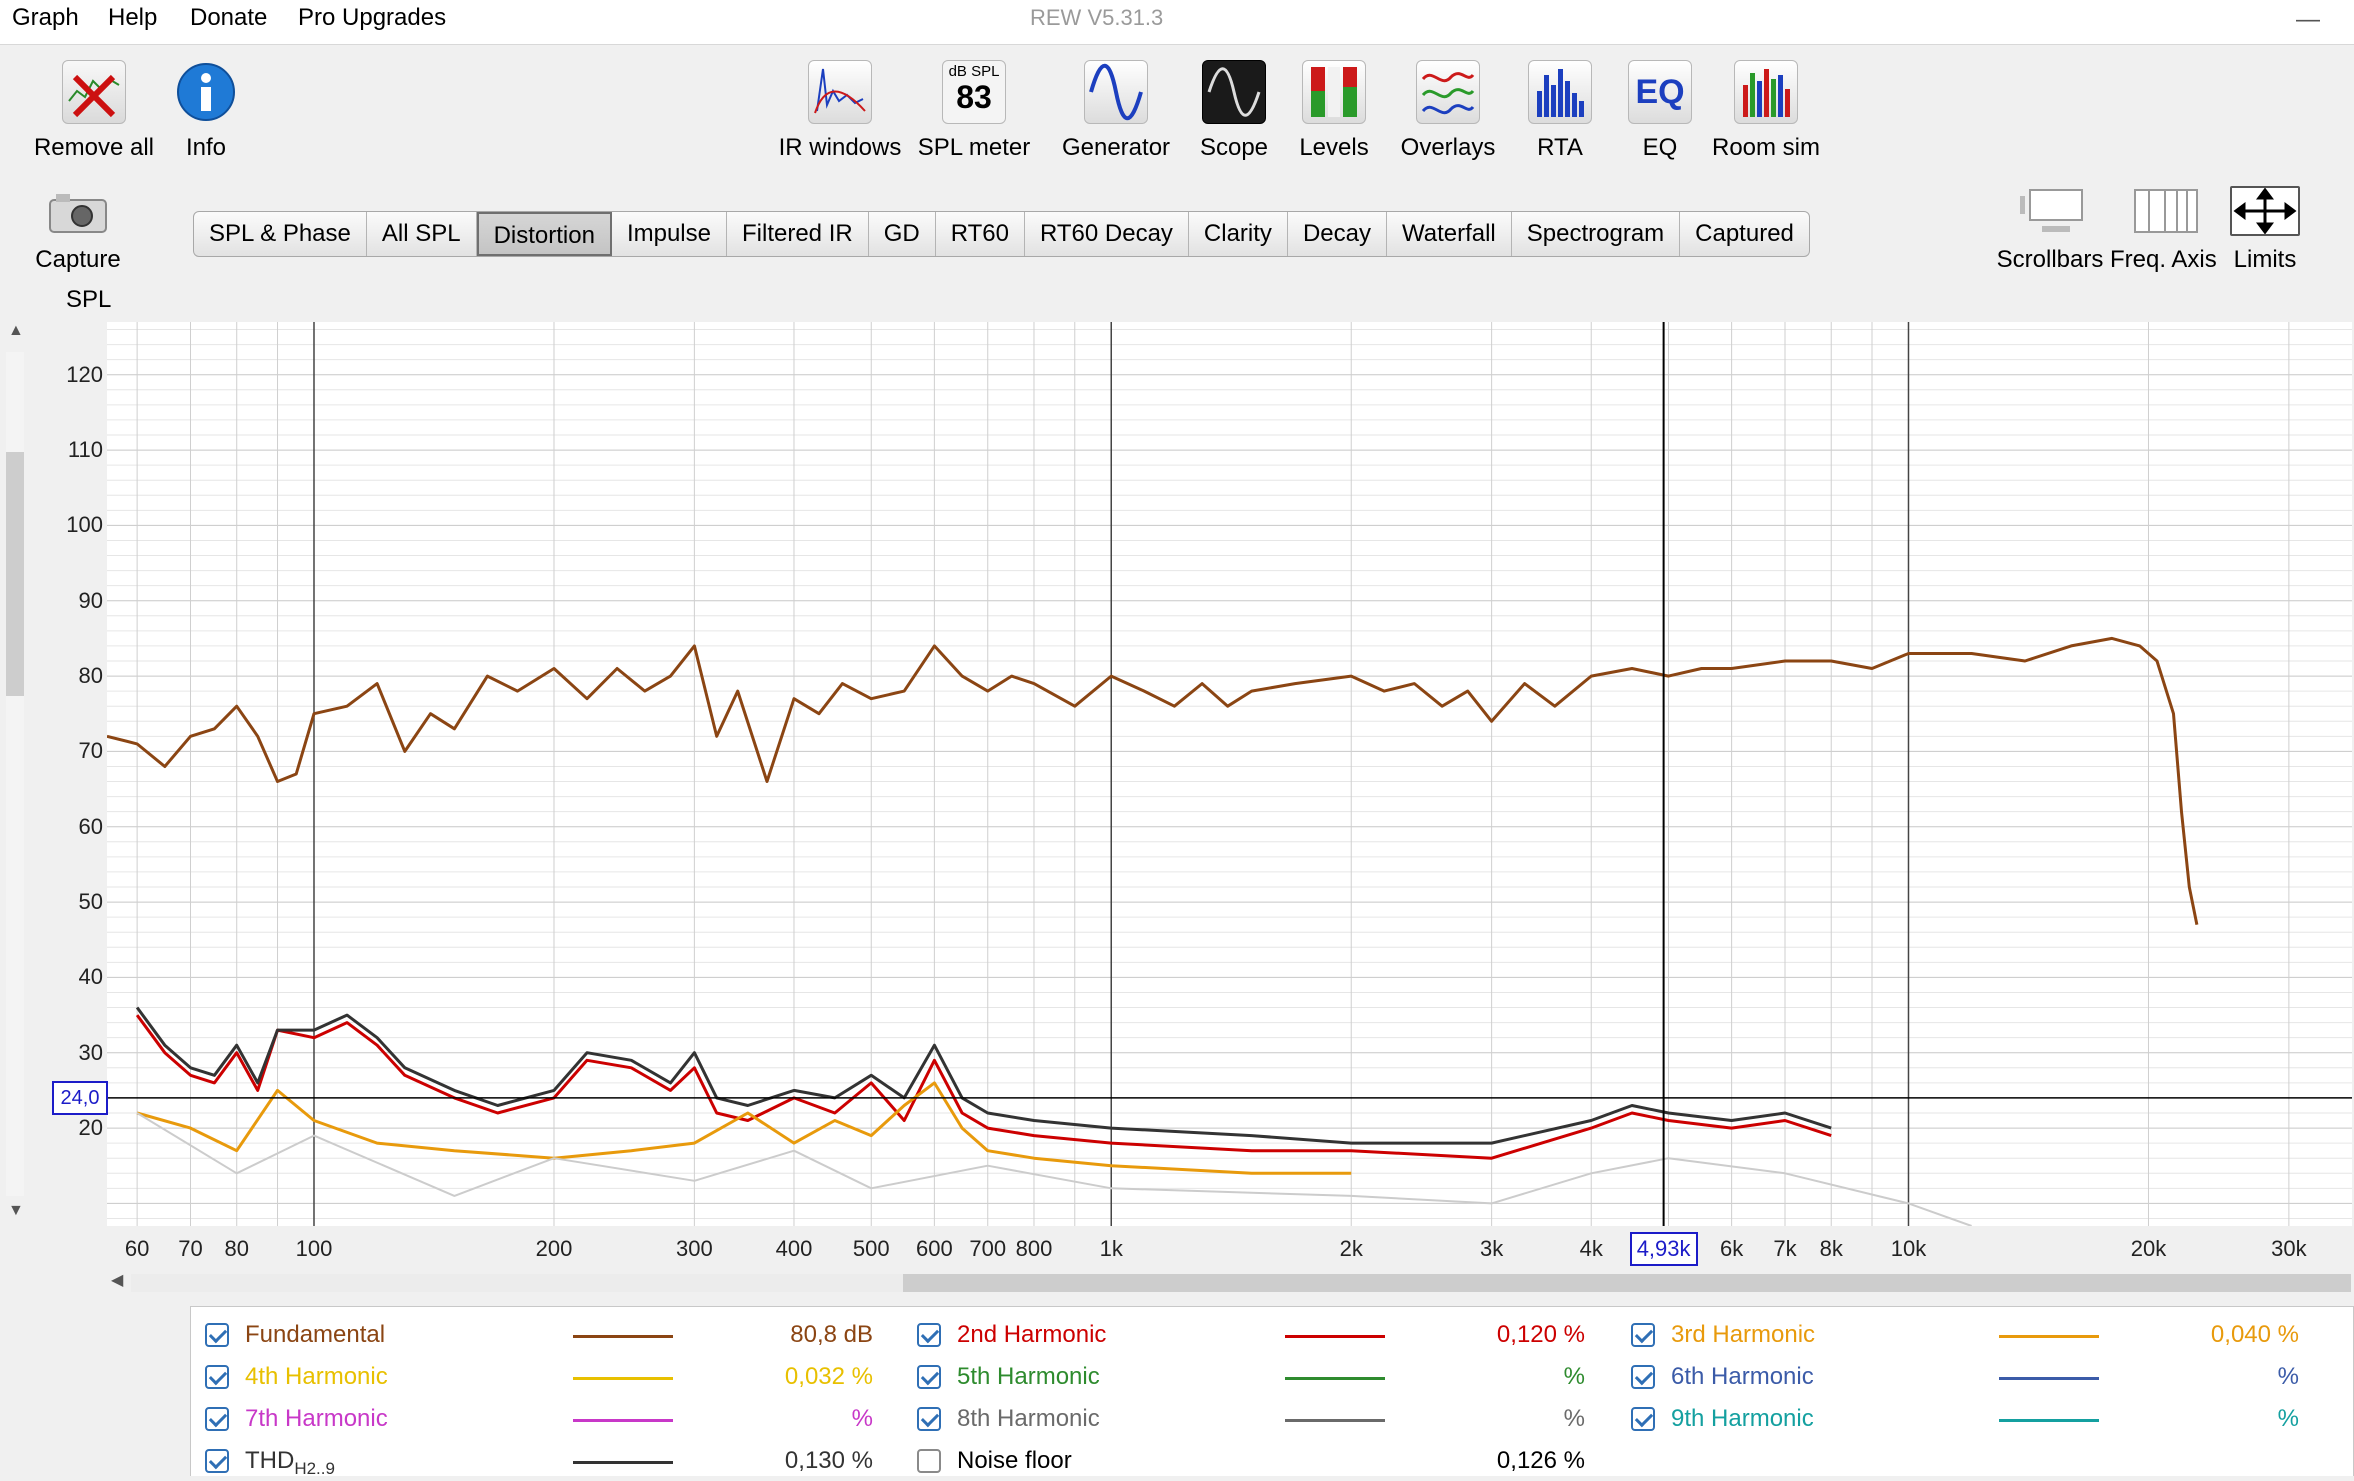 The height and width of the screenshot is (1481, 2354). Describe the element at coordinates (117, 1280) in the screenshot. I see `scroll-left-icon: ◀` at that location.